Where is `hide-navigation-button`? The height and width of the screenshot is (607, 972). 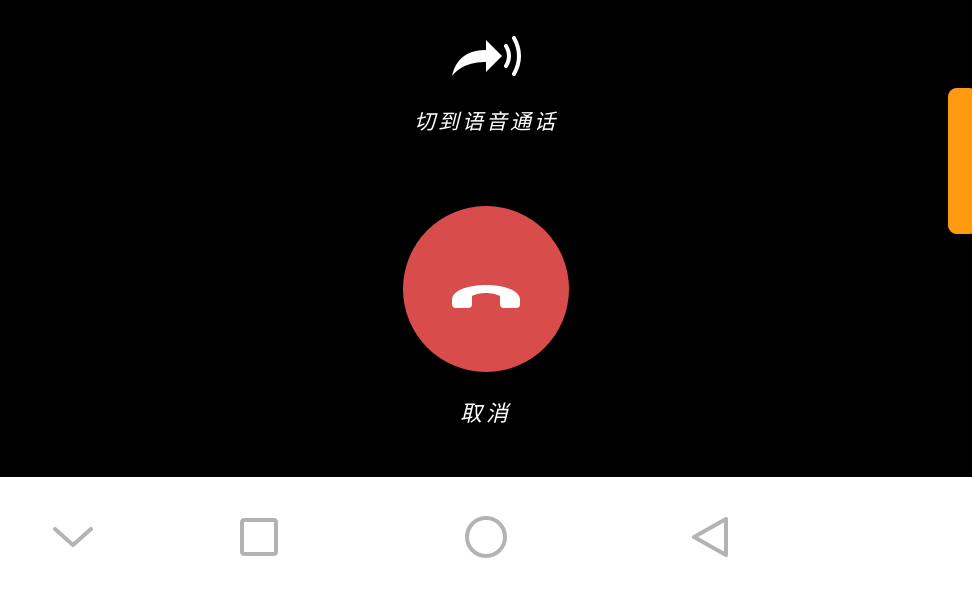 hide-navigation-button is located at coordinates (73, 537).